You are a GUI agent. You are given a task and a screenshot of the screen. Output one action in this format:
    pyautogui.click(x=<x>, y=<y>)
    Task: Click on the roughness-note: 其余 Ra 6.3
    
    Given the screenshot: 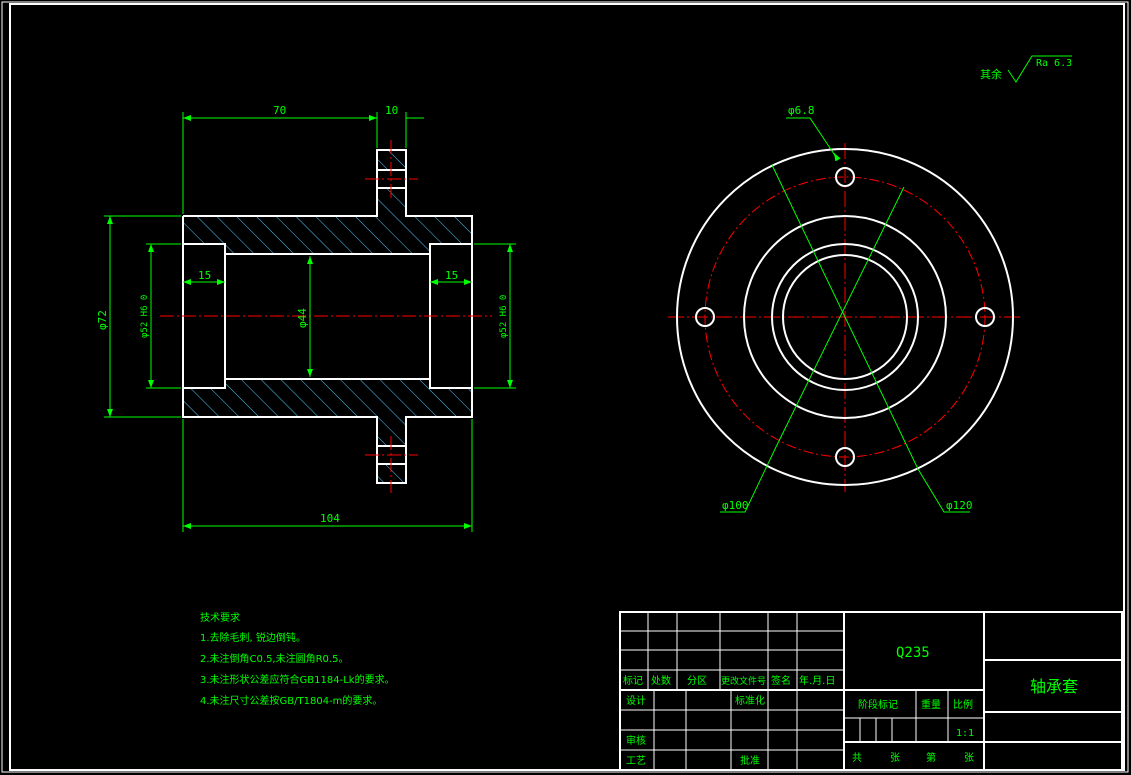 What is the action you would take?
    pyautogui.click(x=1026, y=69)
    